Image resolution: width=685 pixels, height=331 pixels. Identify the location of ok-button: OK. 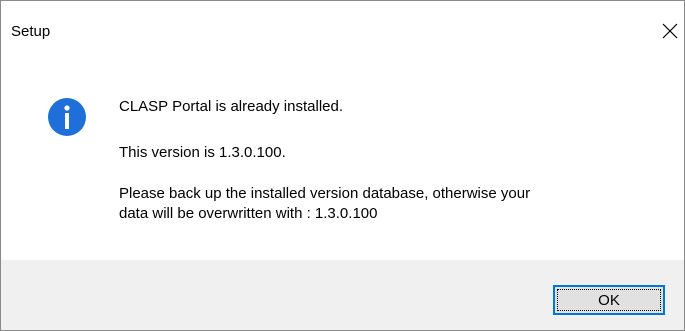
(609, 300).